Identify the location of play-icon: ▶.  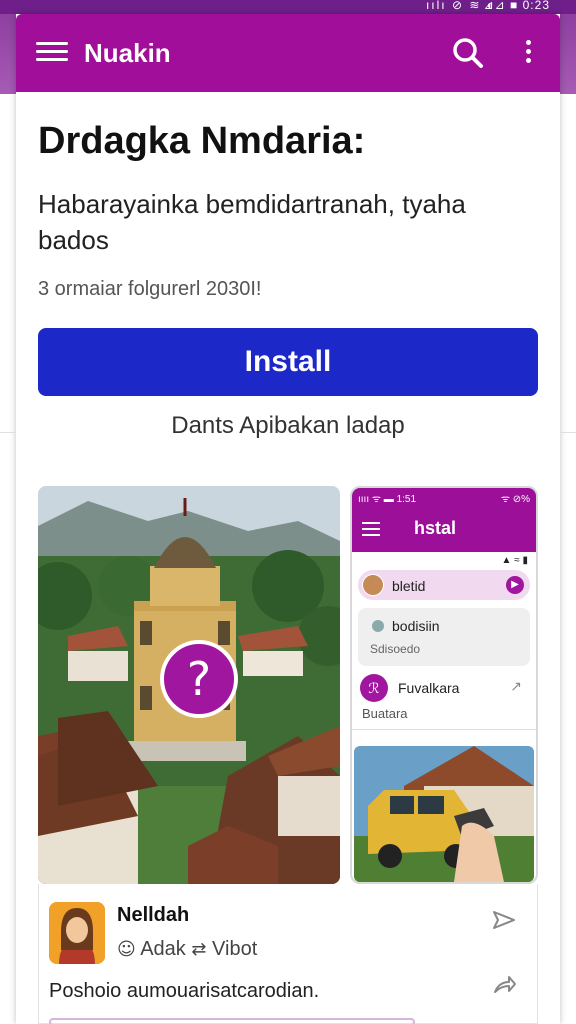
(515, 585).